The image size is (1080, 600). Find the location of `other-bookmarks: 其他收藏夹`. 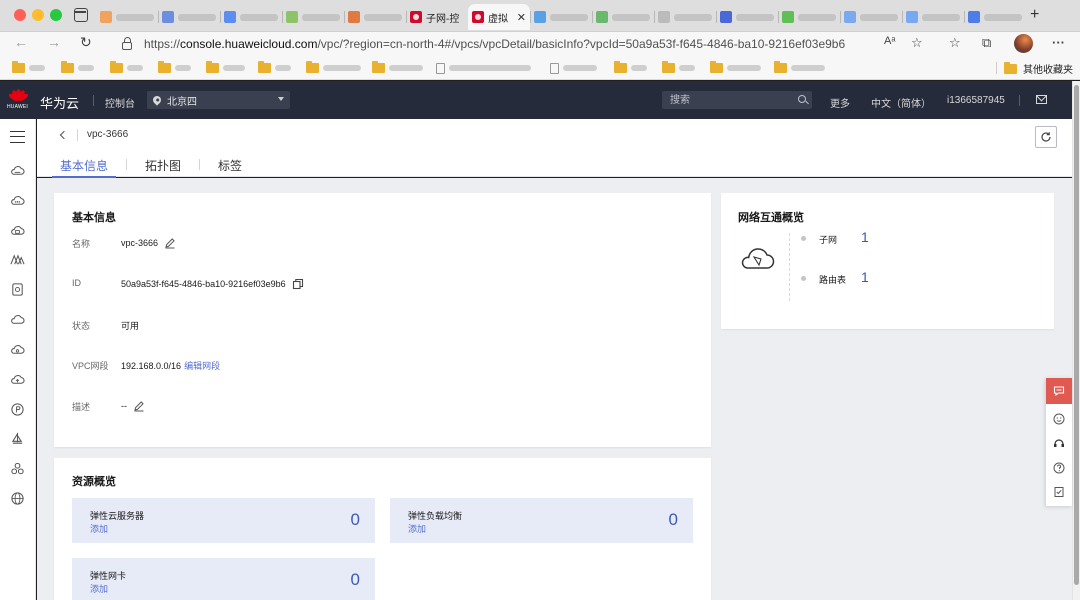

other-bookmarks: 其他收藏夹 is located at coordinates (1038, 68).